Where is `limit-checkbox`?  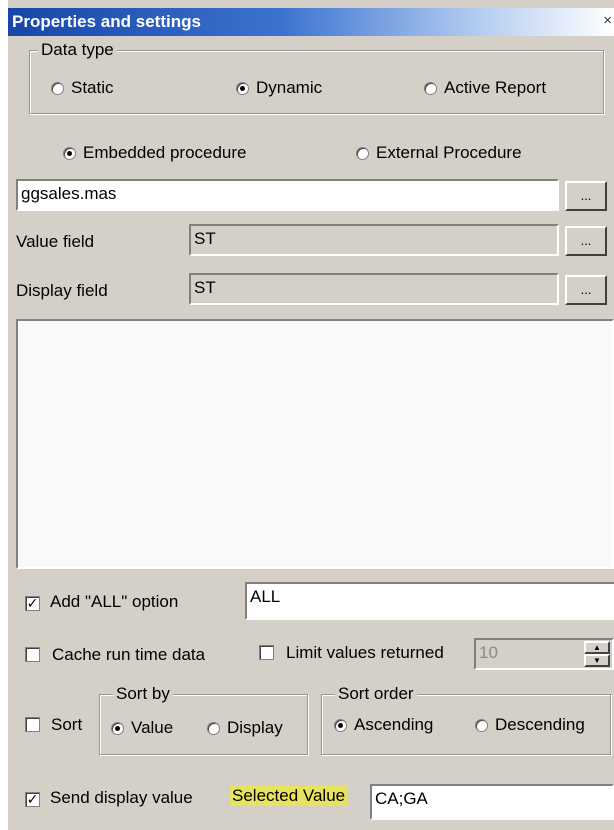 limit-checkbox is located at coordinates (266, 652).